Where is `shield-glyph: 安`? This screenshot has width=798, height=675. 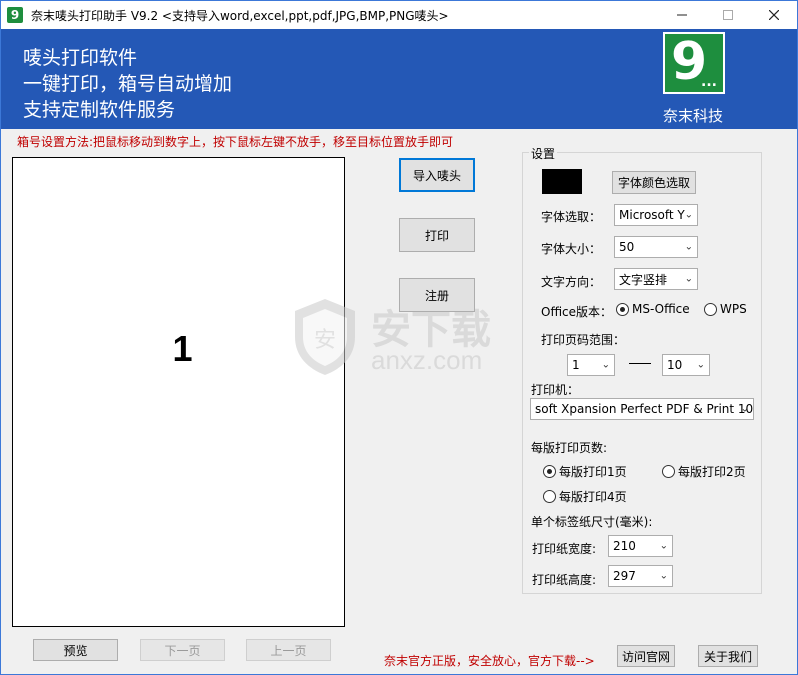 shield-glyph: 安 is located at coordinates (325, 340).